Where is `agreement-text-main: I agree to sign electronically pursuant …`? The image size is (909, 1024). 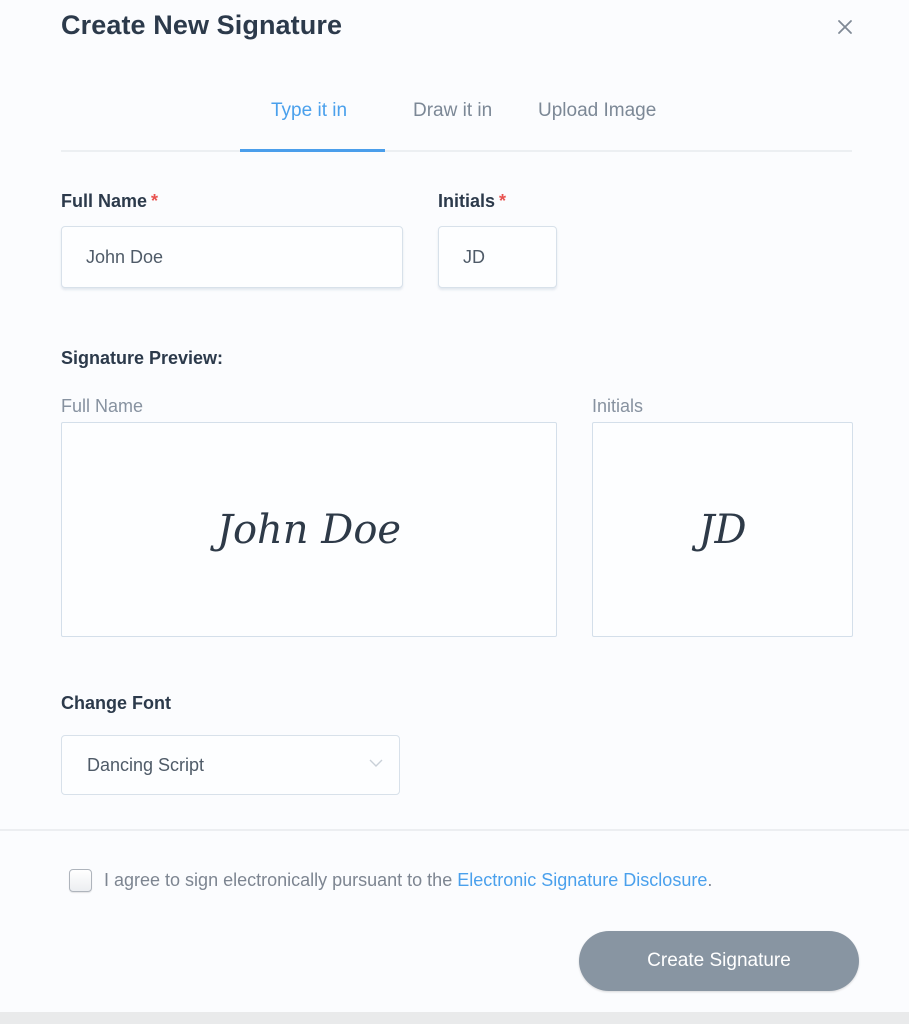
agreement-text-main: I agree to sign electronically pursuant … is located at coordinates (281, 880).